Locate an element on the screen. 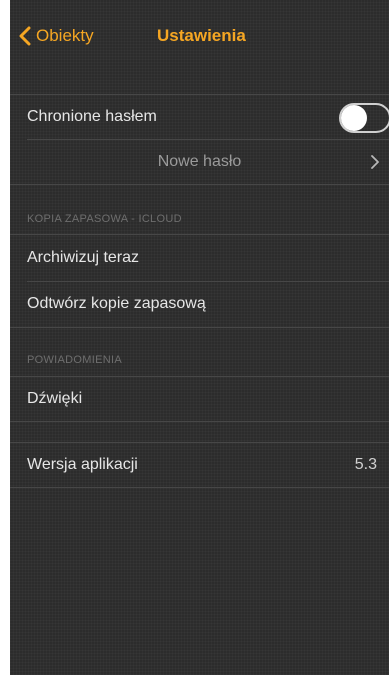 The width and height of the screenshot is (389, 675). back-button: Obiekty is located at coordinates (56, 36).